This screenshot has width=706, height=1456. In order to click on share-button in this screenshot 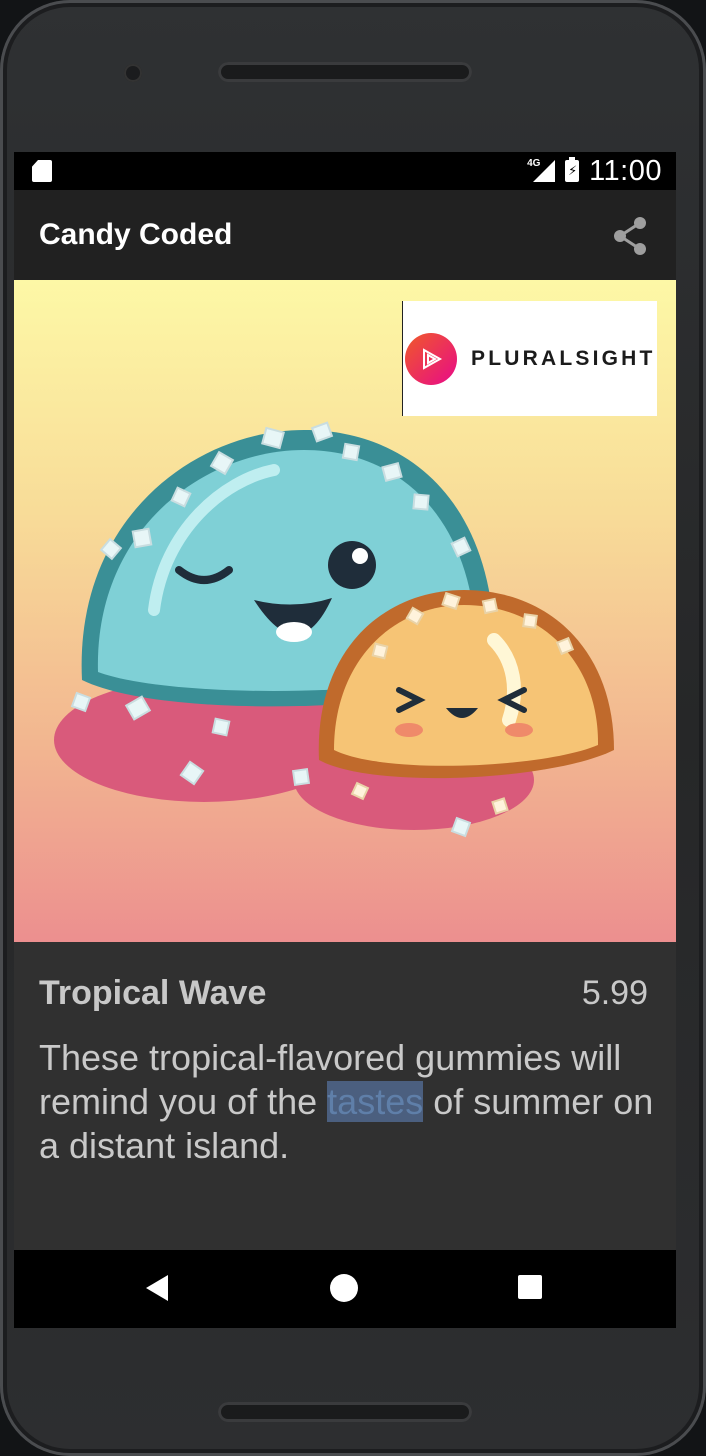, I will do `click(630, 236)`.